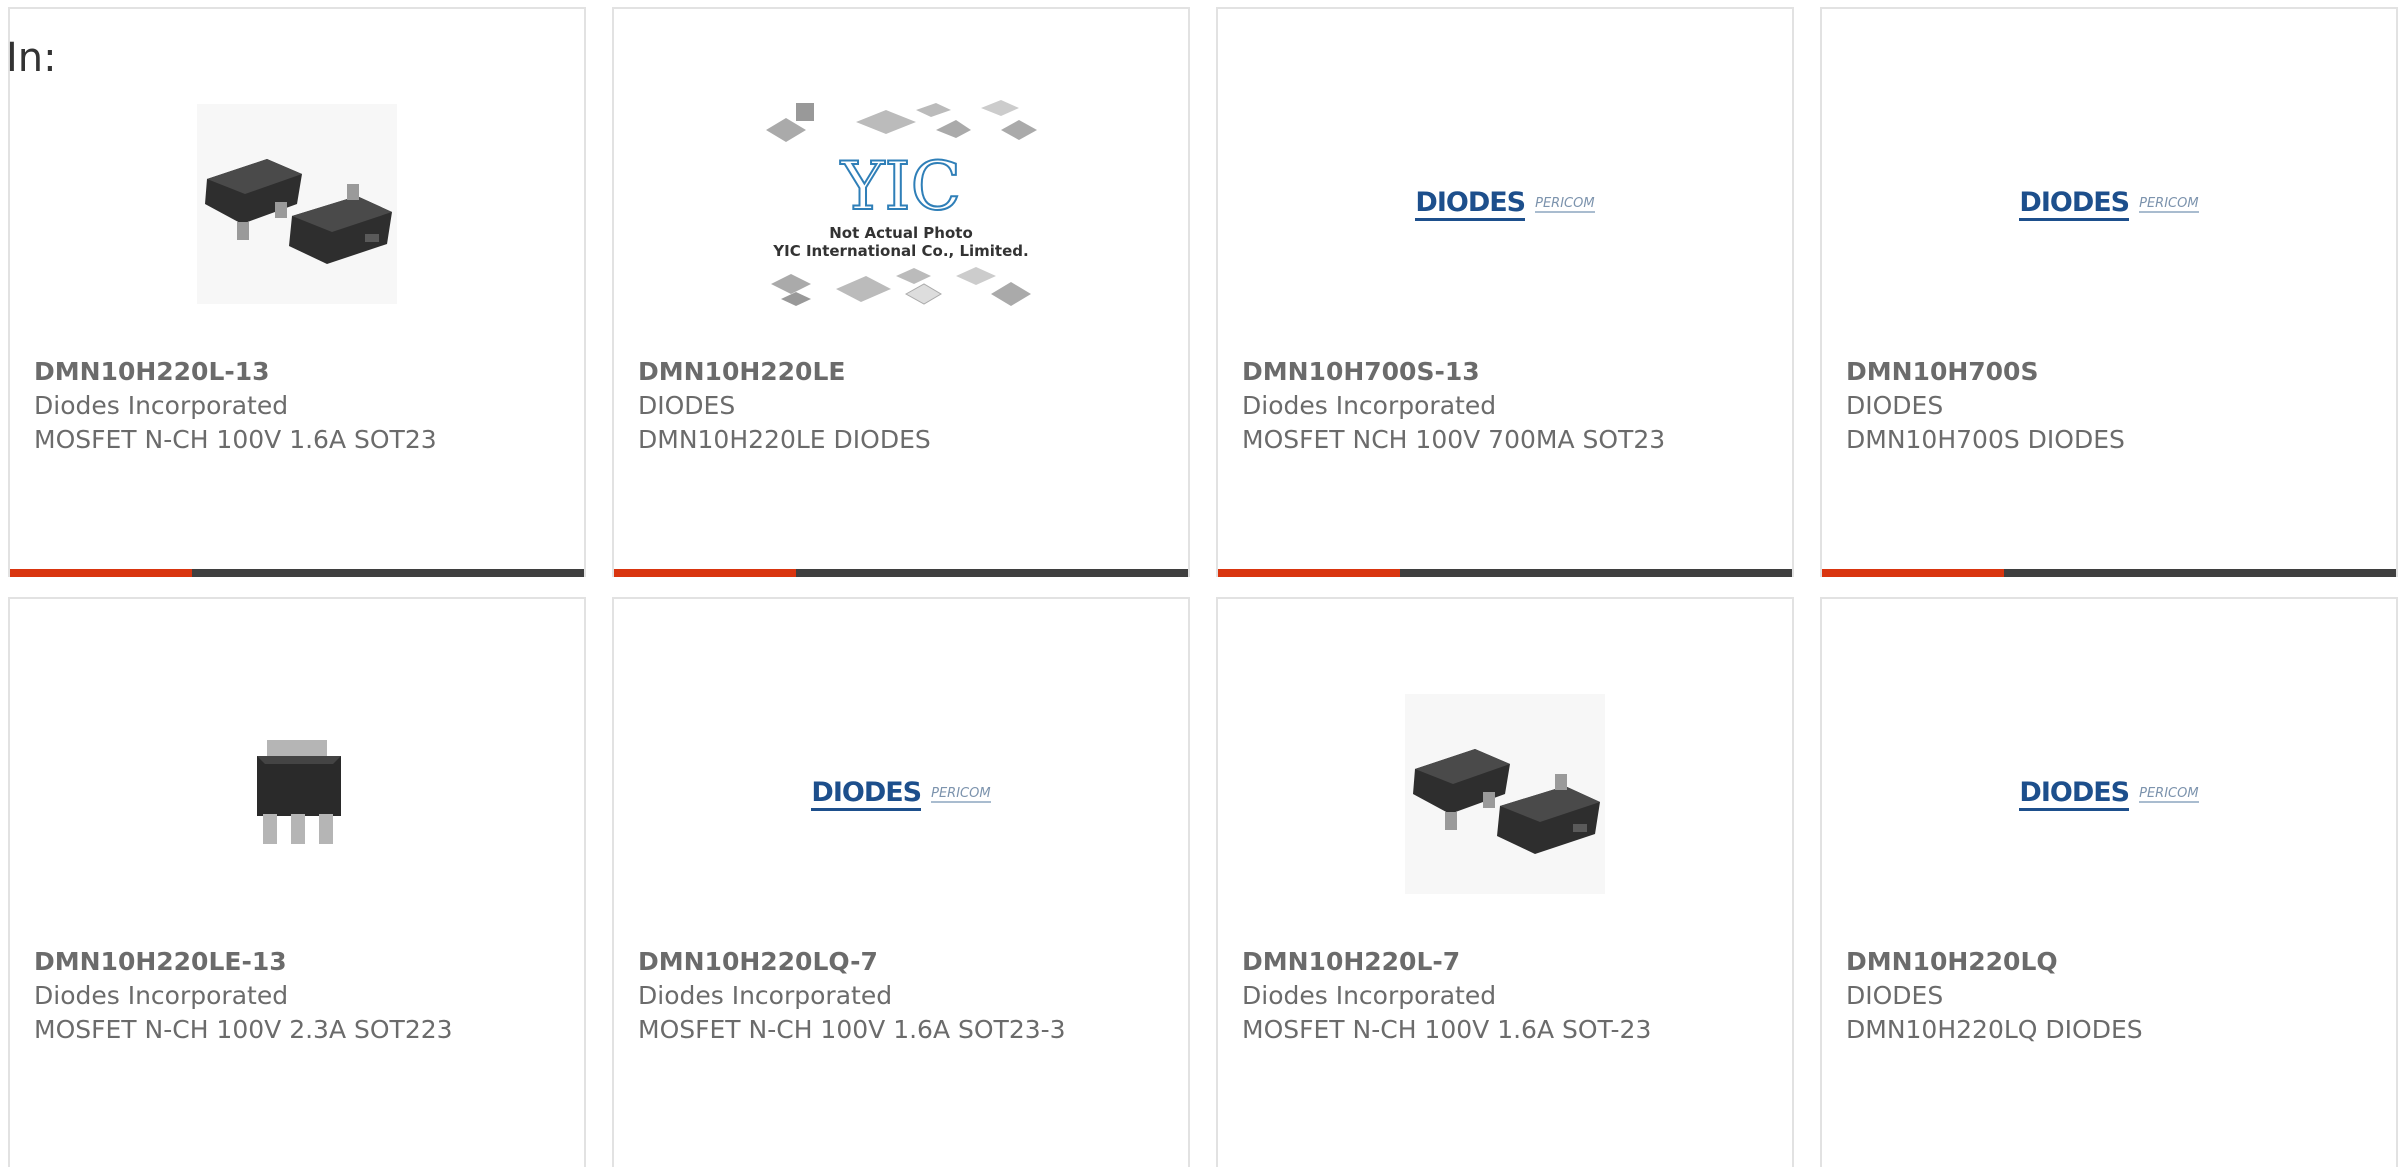 Image resolution: width=2400 pixels, height=1167 pixels. I want to click on description: DMN10H700S DIODES, so click(1985, 439).